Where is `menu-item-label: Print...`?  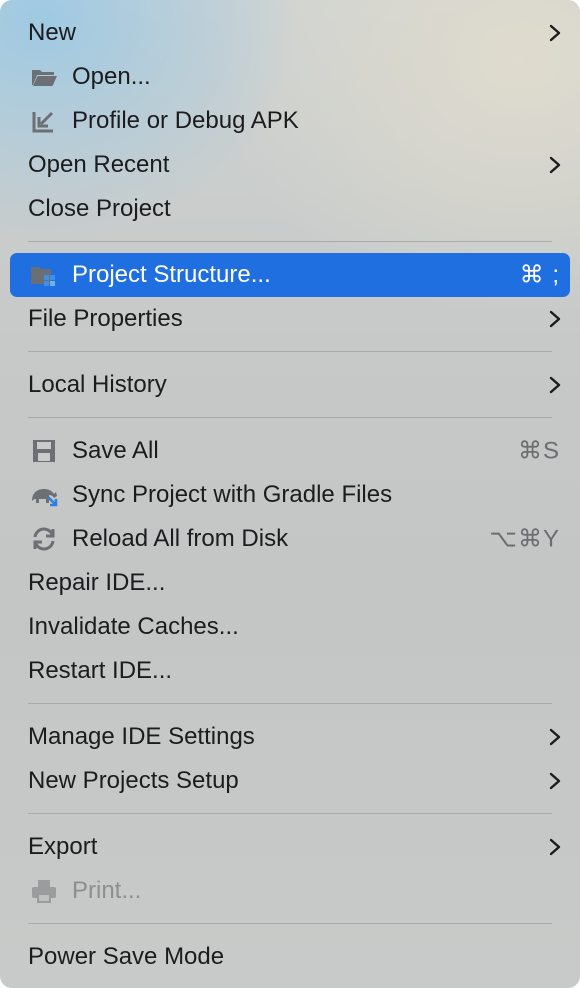
menu-item-label: Print... is located at coordinates (107, 890).